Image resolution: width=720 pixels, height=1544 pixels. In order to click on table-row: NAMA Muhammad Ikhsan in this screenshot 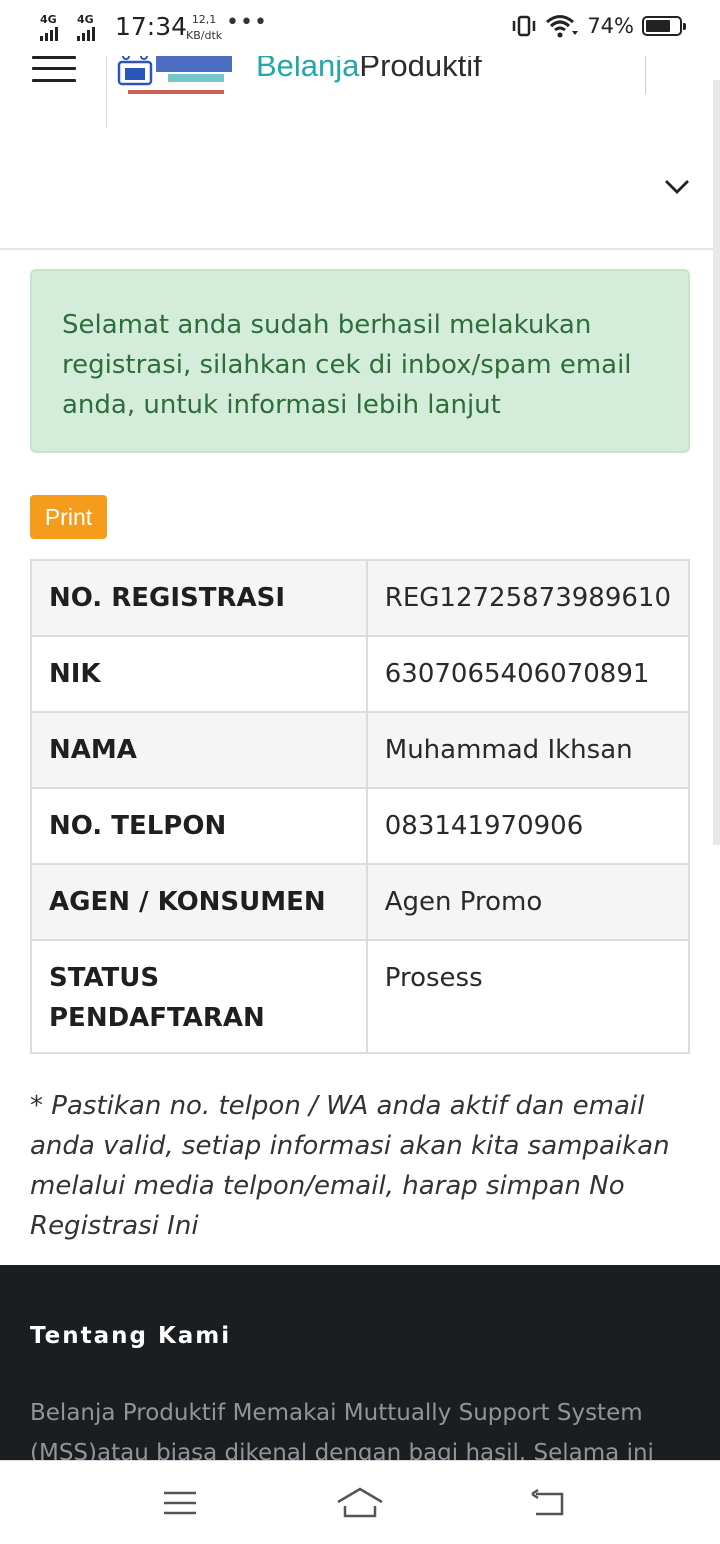, I will do `click(360, 750)`.